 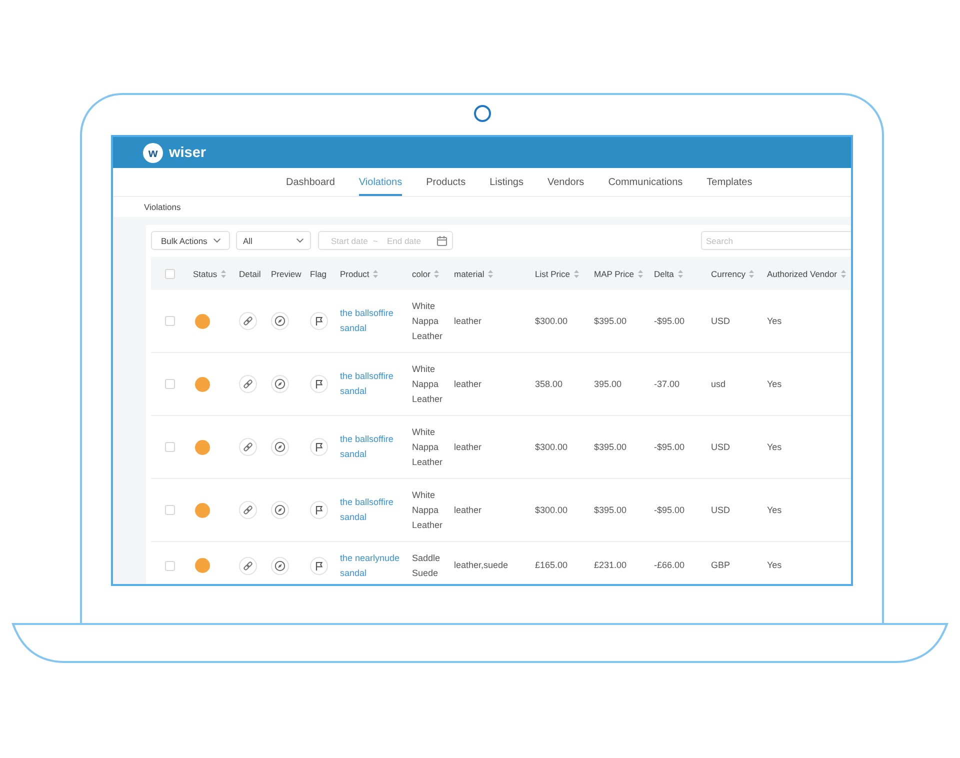 I want to click on nav-tab: Vendors, so click(x=565, y=182).